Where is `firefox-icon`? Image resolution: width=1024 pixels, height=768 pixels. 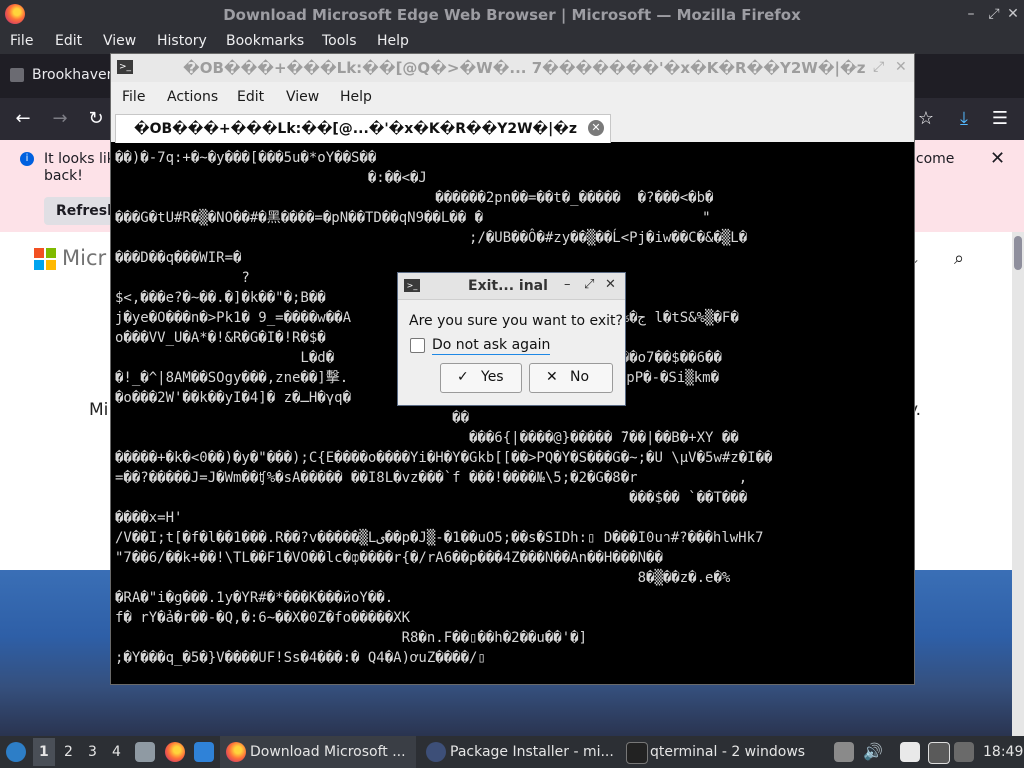 firefox-icon is located at coordinates (236, 752).